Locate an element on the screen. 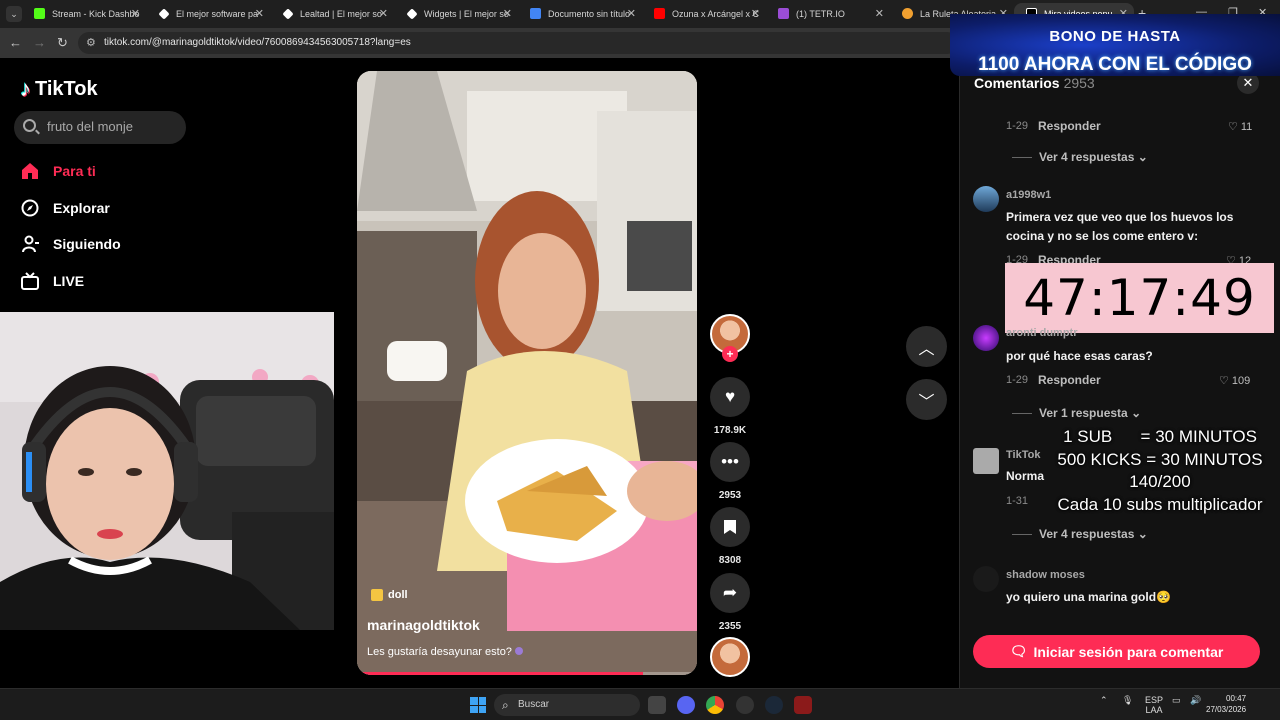 Image resolution: width=1280 pixels, height=720 pixels. video-author: marinagoldtiktok is located at coordinates (423, 625).